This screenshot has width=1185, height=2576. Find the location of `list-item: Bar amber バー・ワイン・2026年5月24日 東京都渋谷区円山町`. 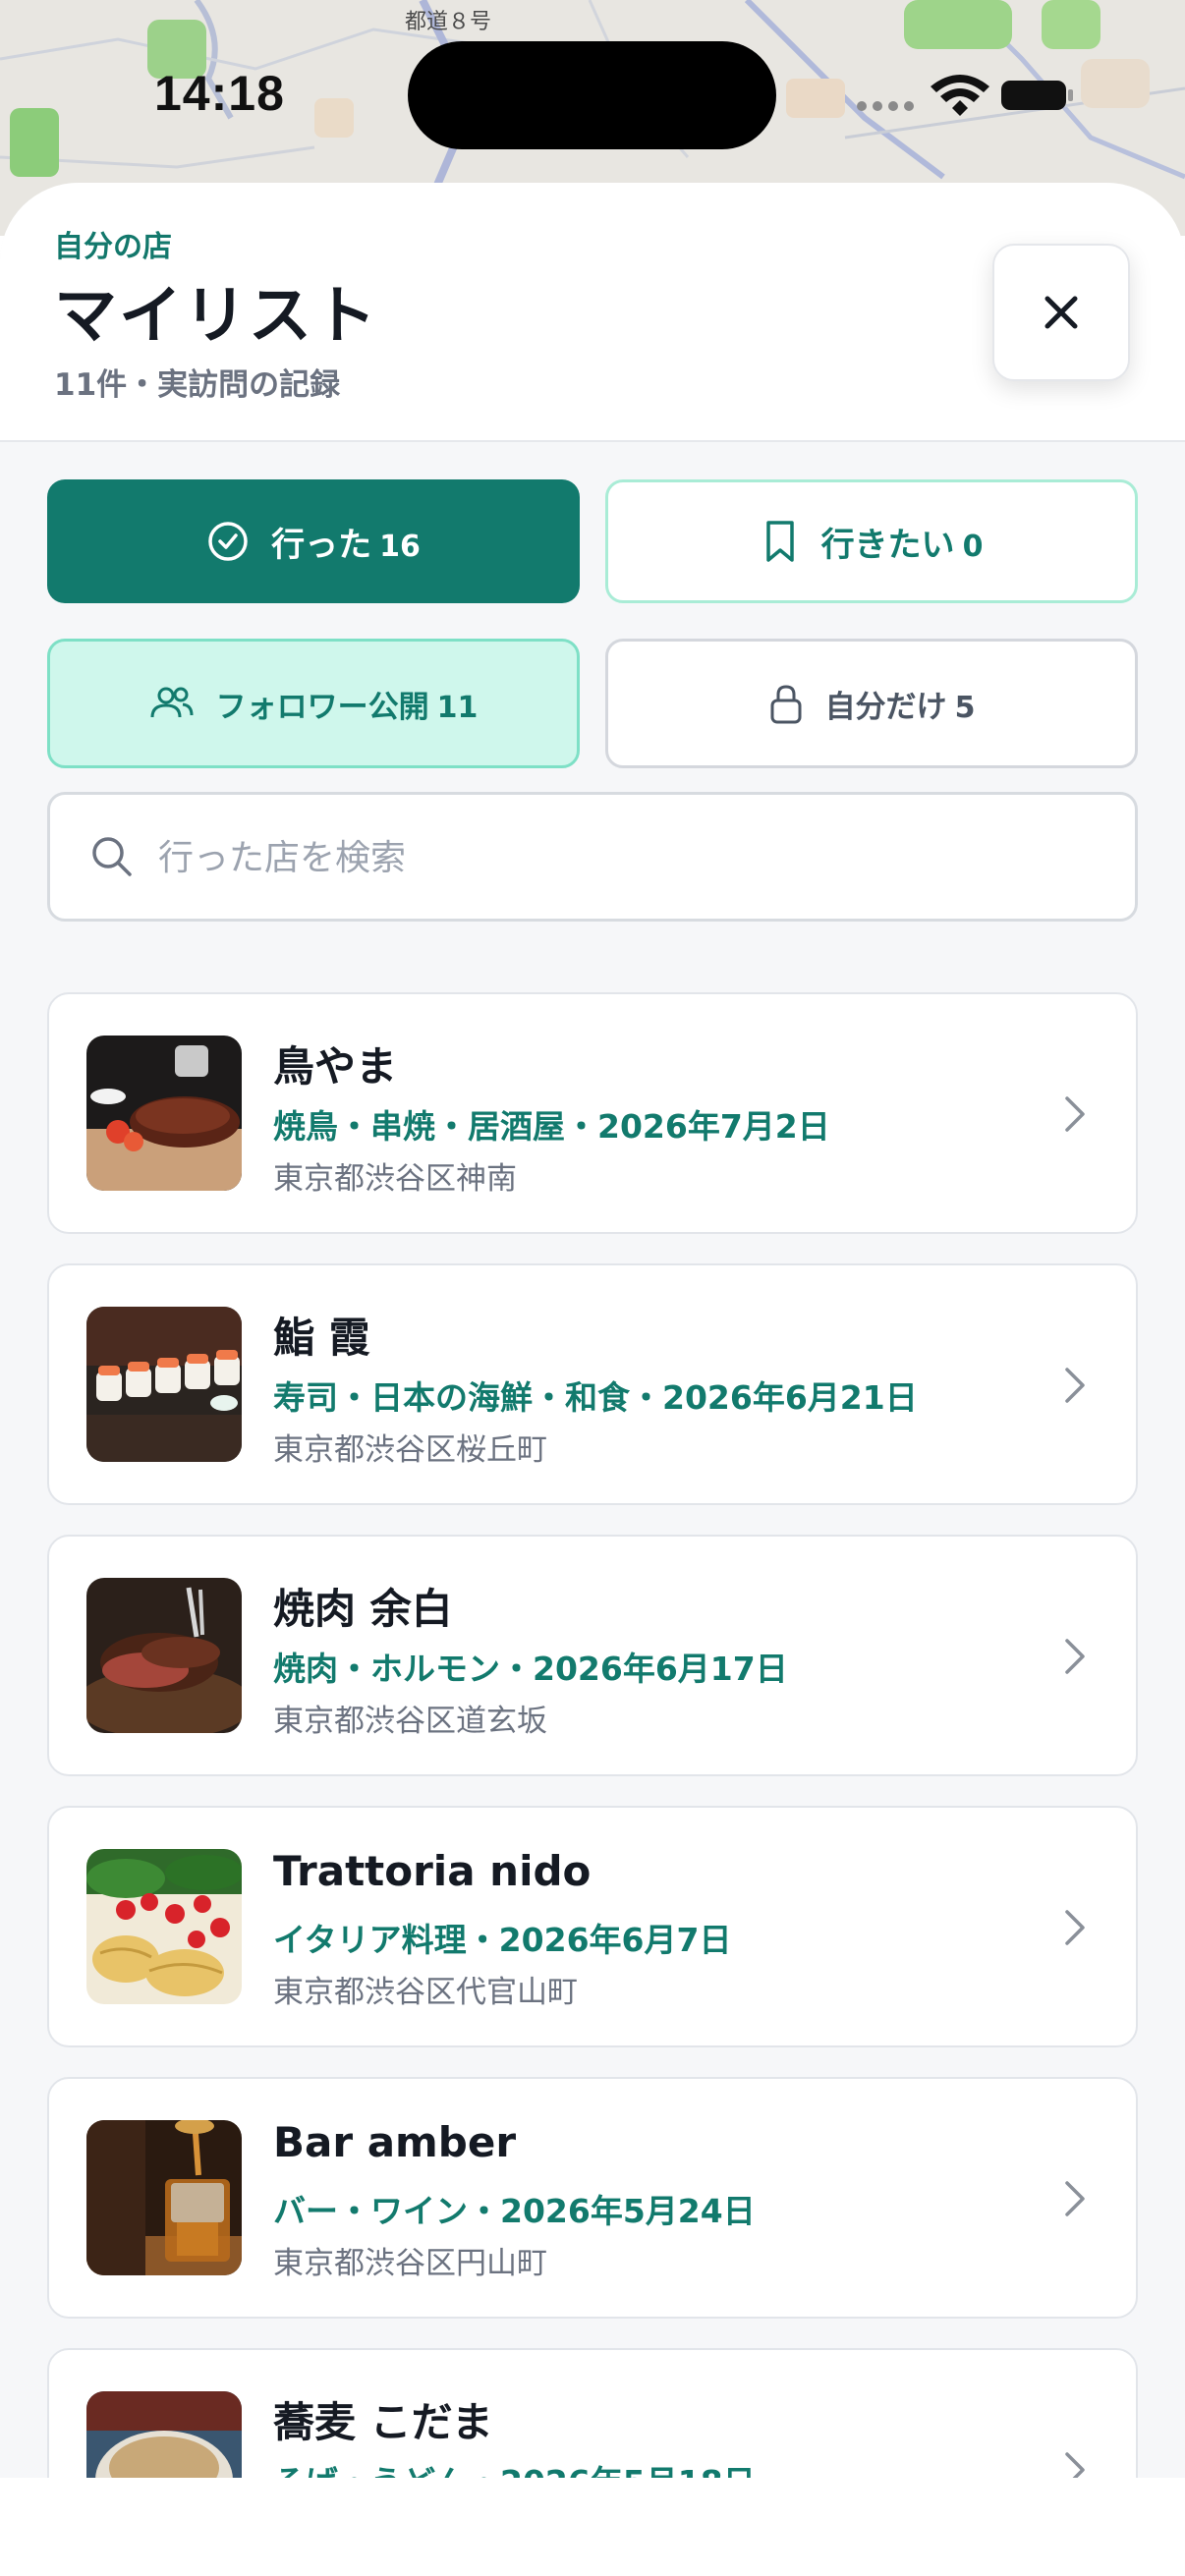

list-item: Bar amber バー・ワイン・2026年5月24日 東京都渋谷区円山町 is located at coordinates (592, 2198).